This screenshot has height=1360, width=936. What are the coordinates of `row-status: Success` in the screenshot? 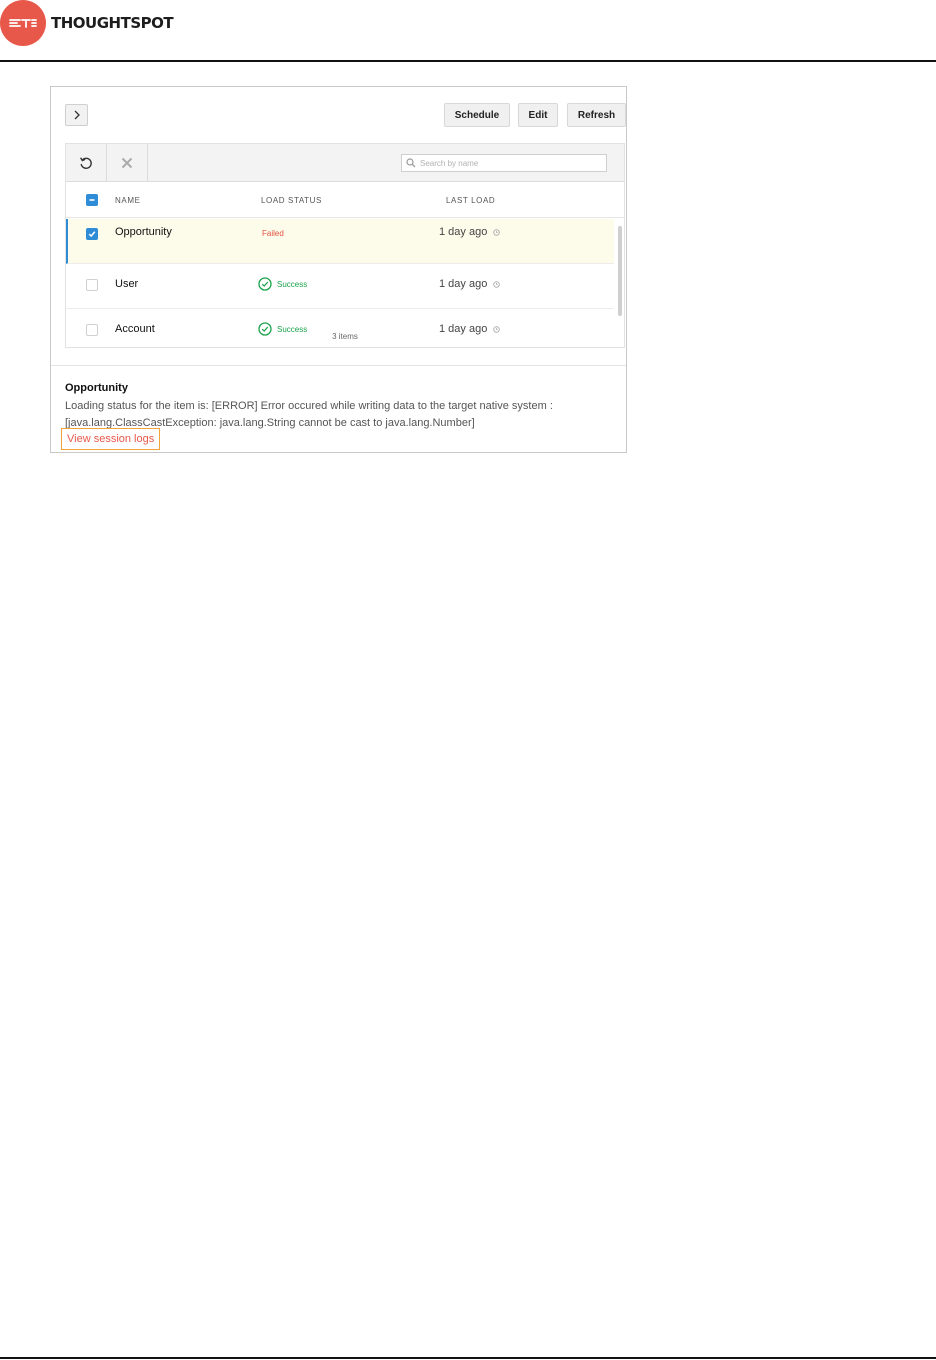 It's located at (282, 284).